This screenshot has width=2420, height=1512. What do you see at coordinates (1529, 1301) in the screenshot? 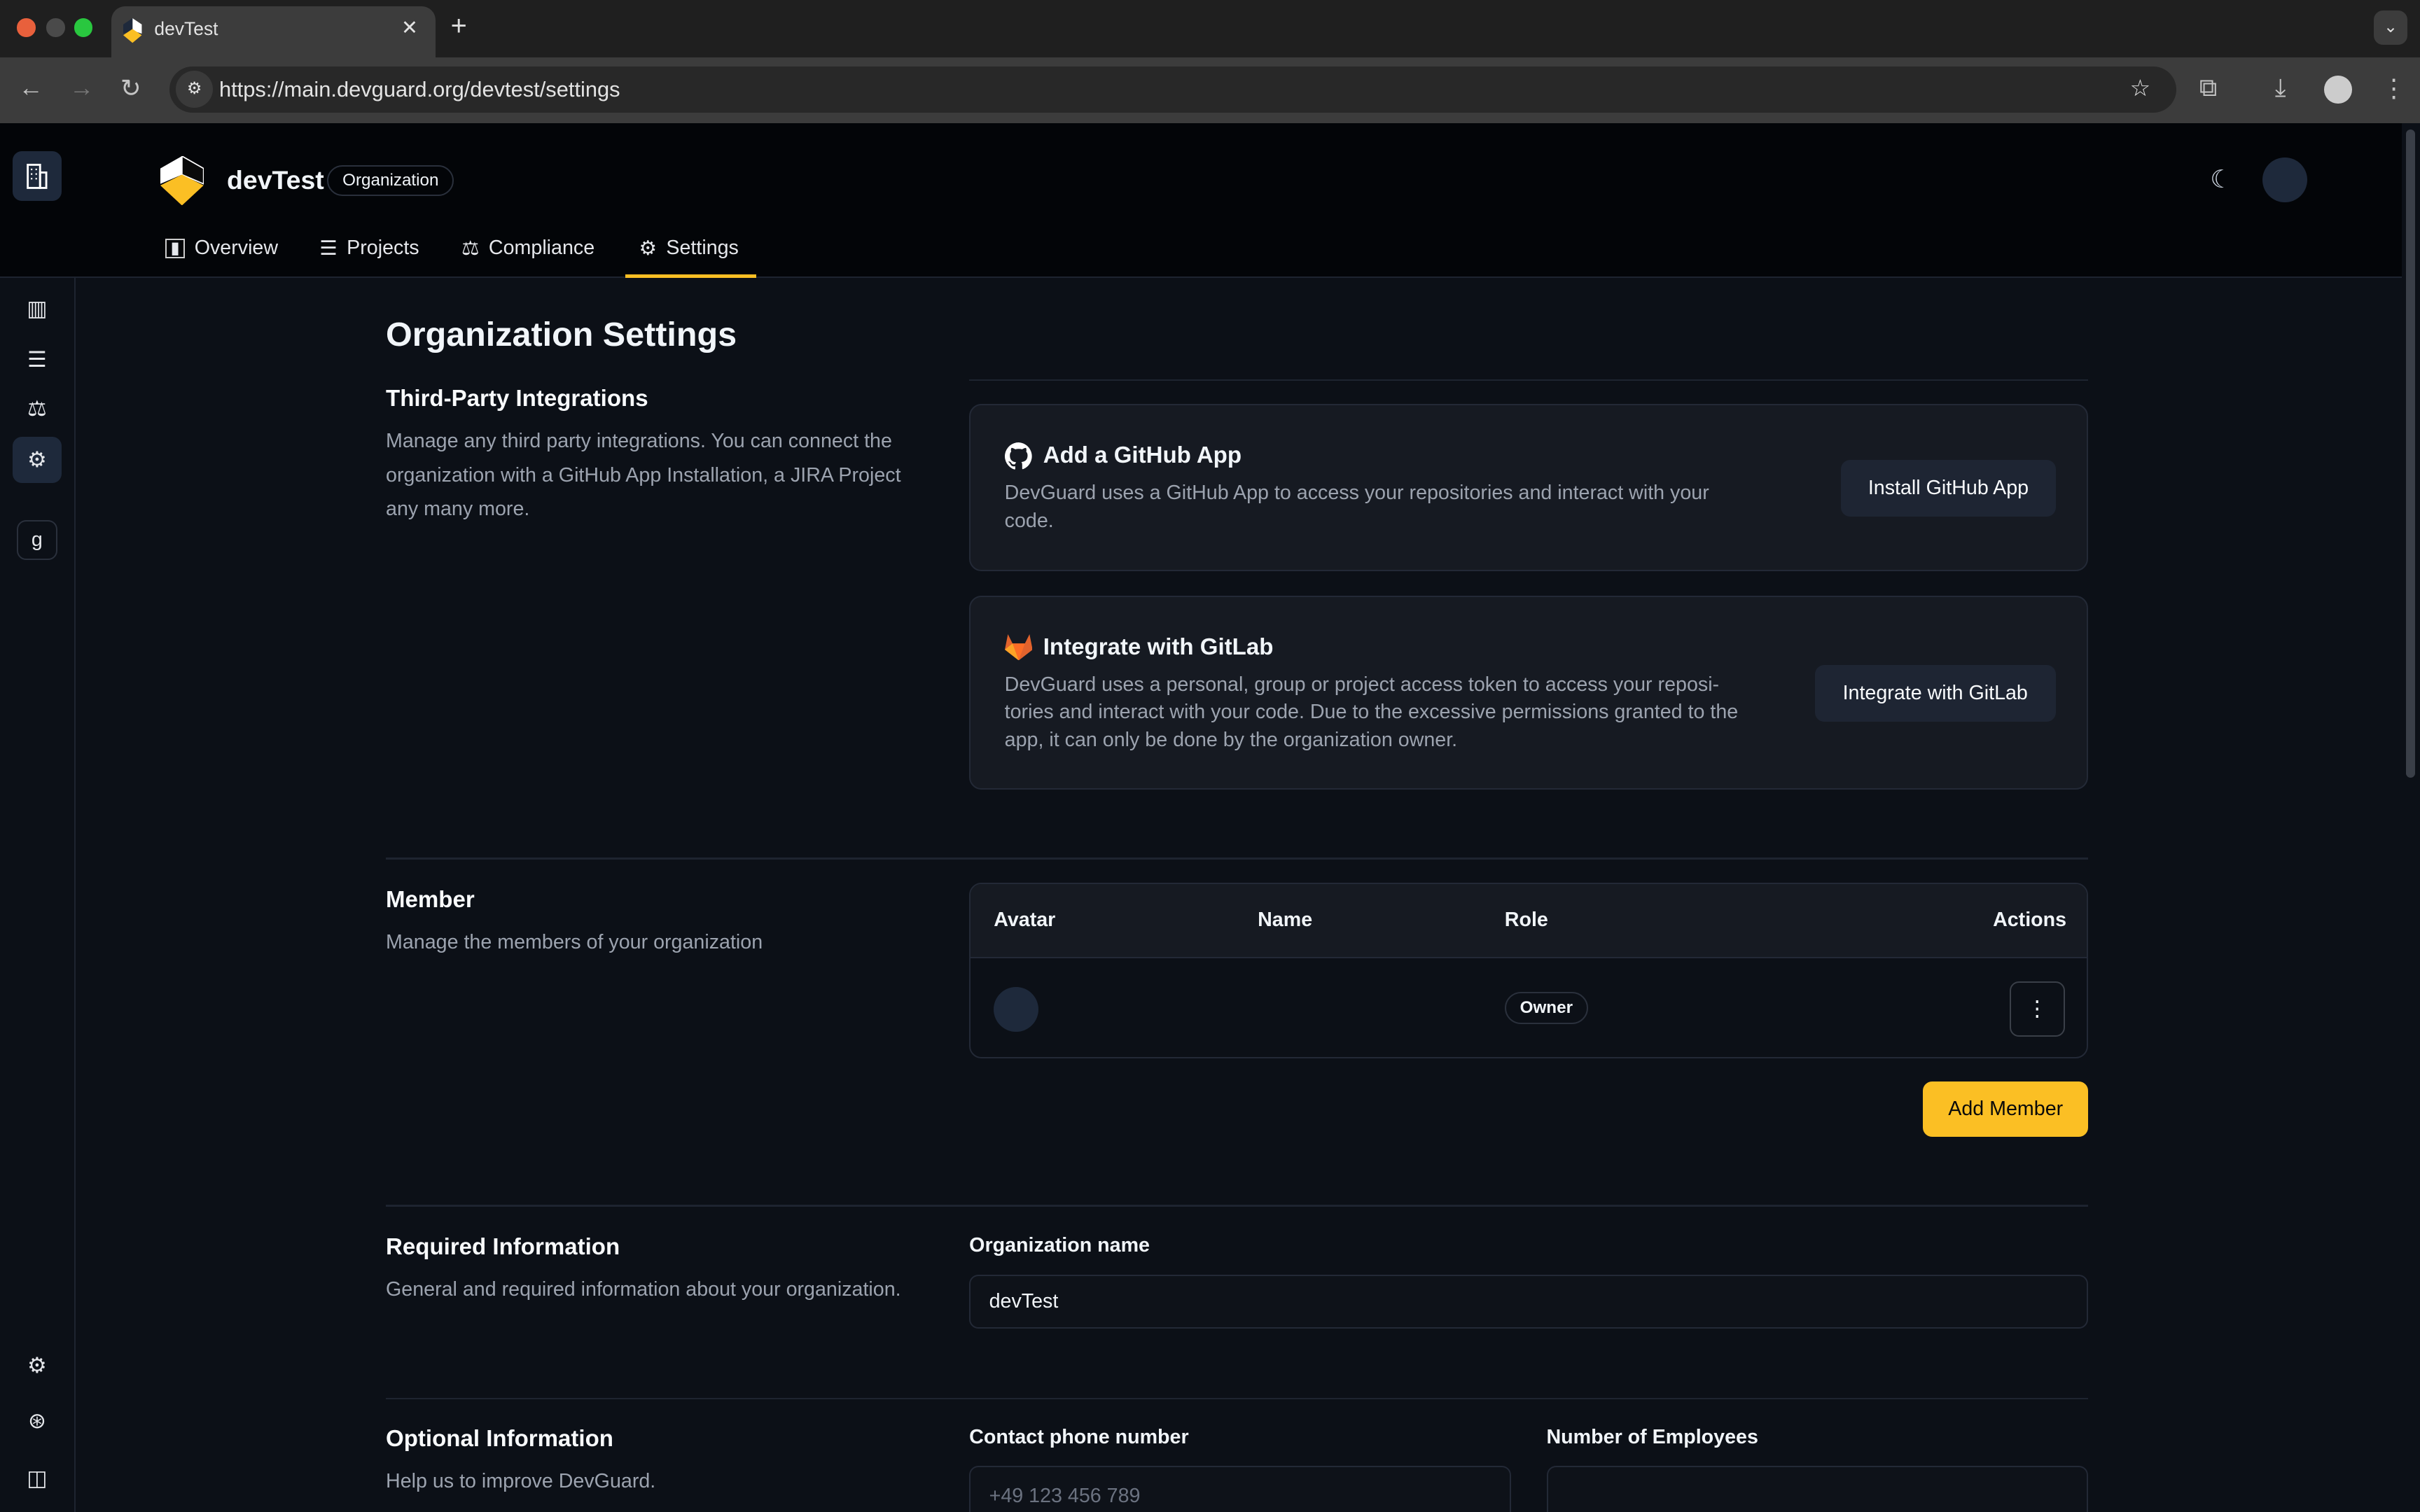
I see `org-name-input: devTest` at bounding box center [1529, 1301].